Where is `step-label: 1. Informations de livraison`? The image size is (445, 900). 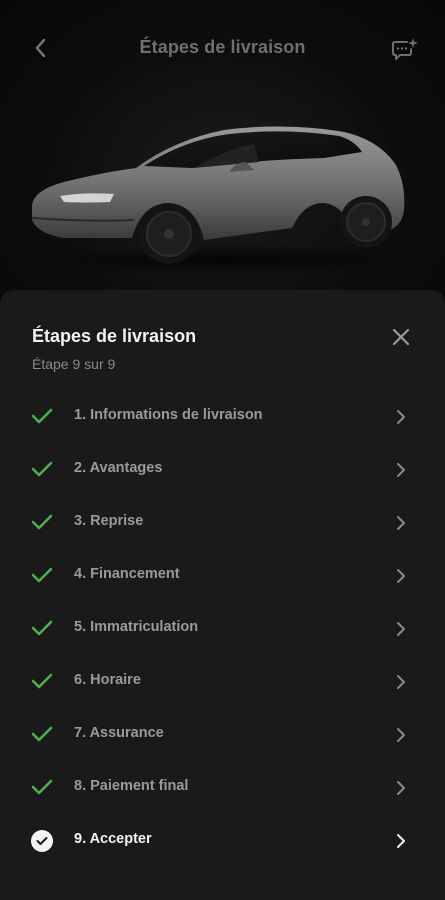 step-label: 1. Informations de livraison is located at coordinates (168, 415).